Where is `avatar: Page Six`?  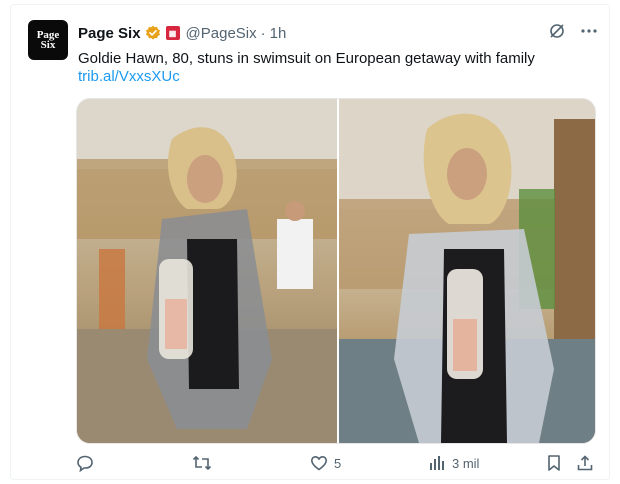
avatar: Page Six is located at coordinates (48, 40).